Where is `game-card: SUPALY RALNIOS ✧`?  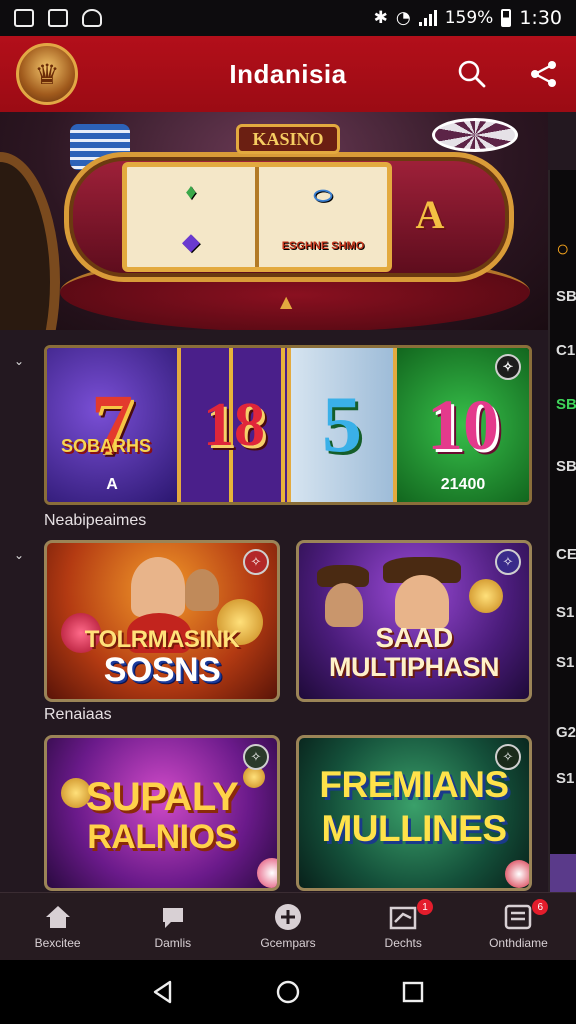
game-card: SUPALY RALNIOS ✧ is located at coordinates (162, 813).